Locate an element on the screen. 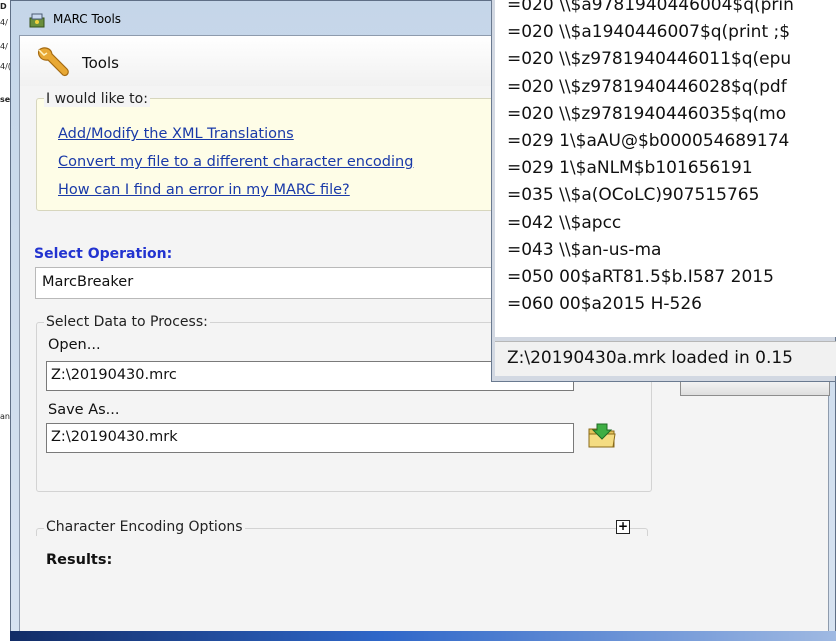 The height and width of the screenshot is (641, 836). operation-select: MarcBreaker is located at coordinates (280, 283).